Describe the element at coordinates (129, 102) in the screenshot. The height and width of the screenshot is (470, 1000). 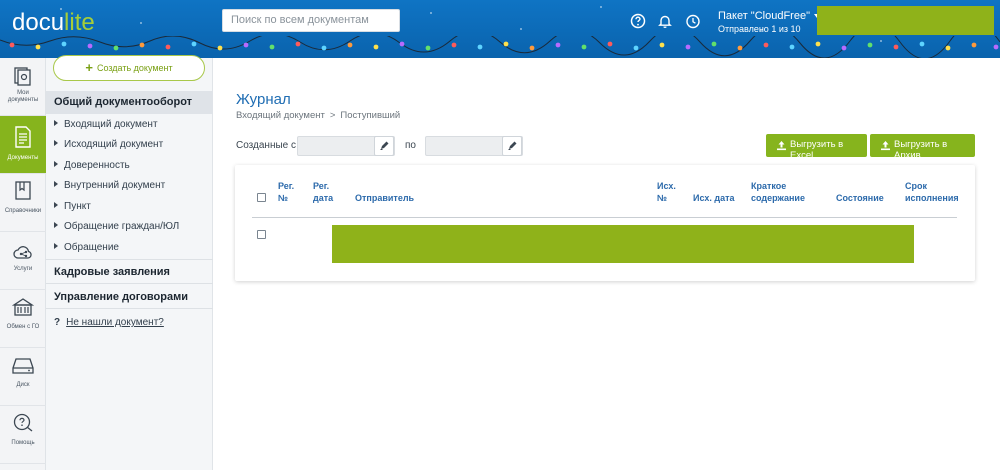
I see `nav-section-general: Общий документооборот` at that location.